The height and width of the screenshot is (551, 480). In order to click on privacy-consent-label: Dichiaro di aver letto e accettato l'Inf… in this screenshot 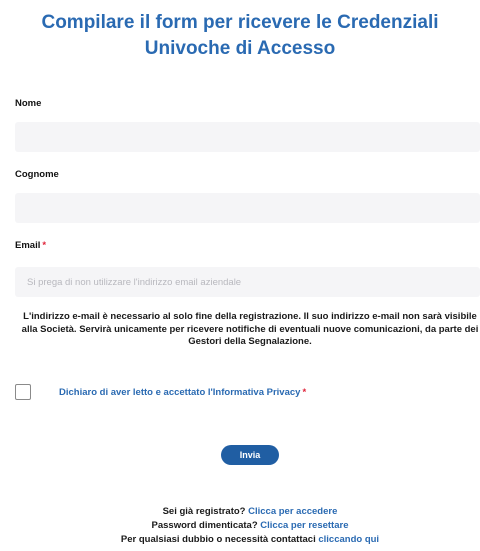, I will do `click(182, 392)`.